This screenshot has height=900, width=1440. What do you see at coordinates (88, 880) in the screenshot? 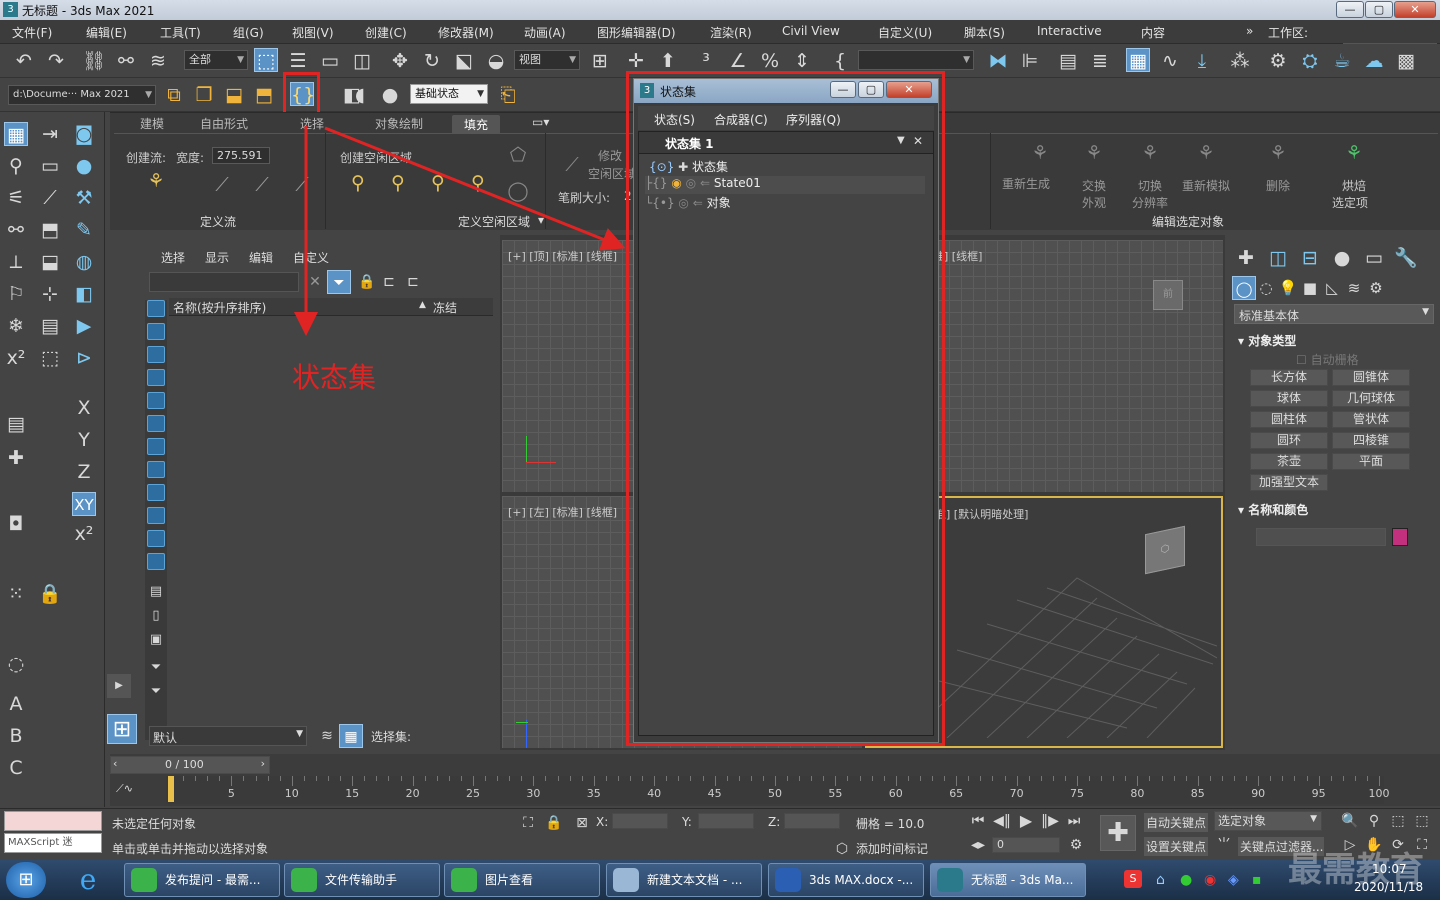
I see `internet-explorer-icon: e` at bounding box center [88, 880].